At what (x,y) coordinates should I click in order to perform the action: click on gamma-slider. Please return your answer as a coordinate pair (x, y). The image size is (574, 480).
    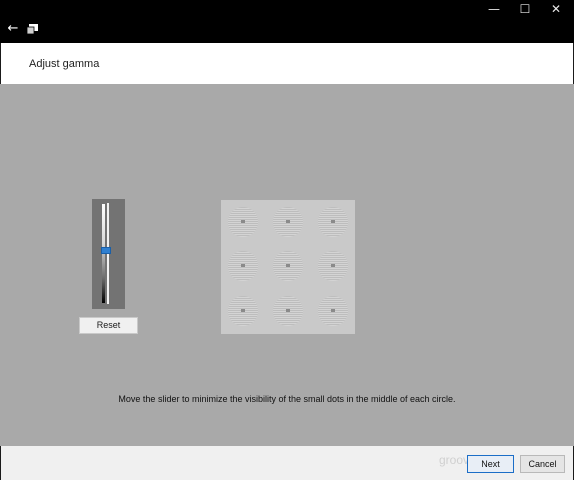
    Looking at the image, I should click on (108, 254).